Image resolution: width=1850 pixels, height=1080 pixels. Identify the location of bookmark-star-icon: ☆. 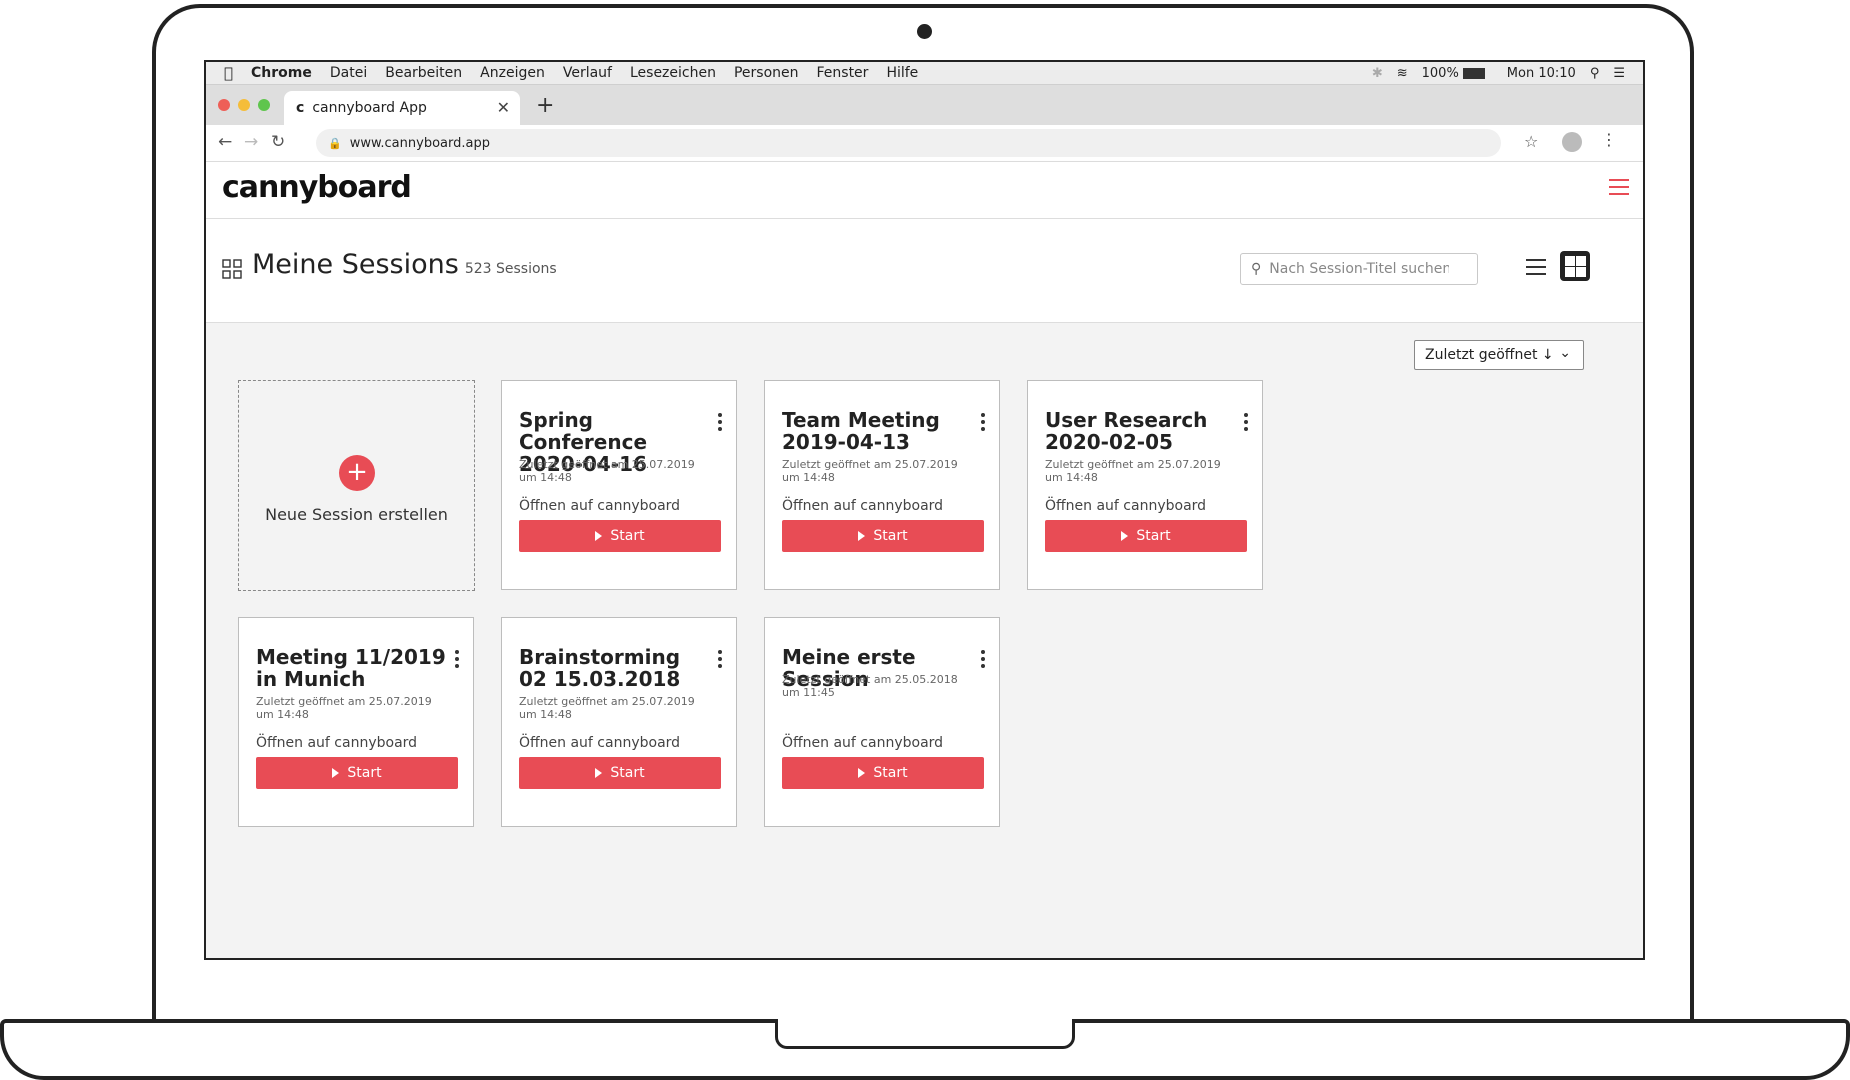
(1531, 141).